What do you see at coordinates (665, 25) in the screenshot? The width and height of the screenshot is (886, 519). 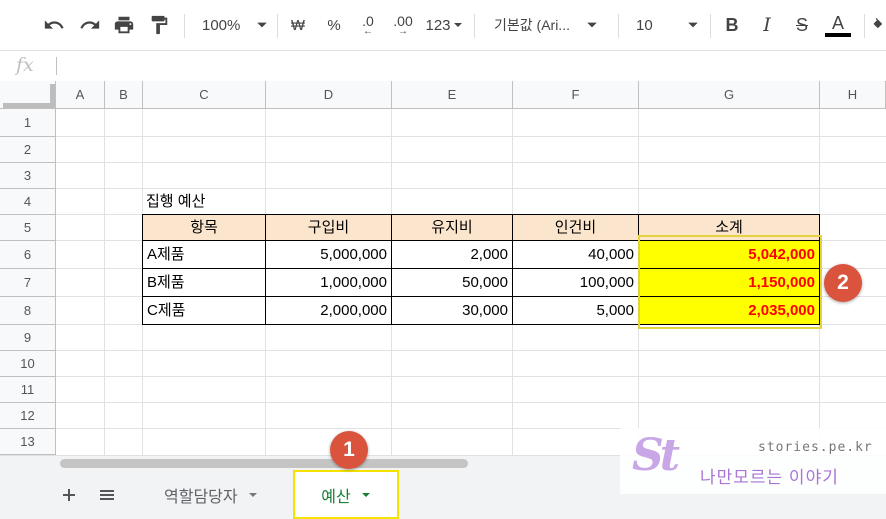 I see `font-size-select: 10` at bounding box center [665, 25].